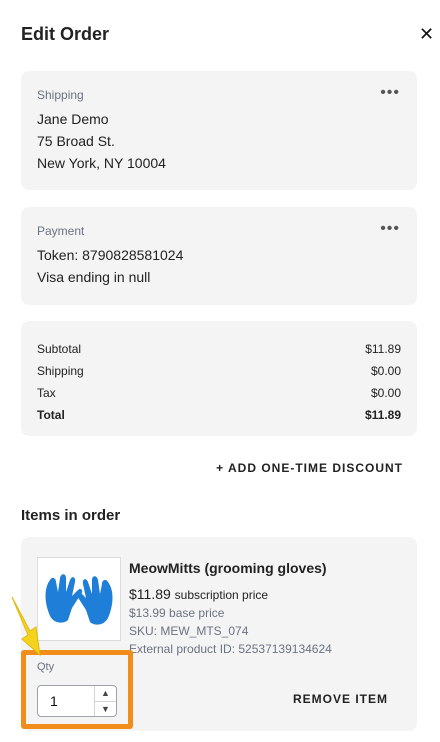 The height and width of the screenshot is (742, 440). I want to click on header: Edit Order ✕, so click(227, 35).